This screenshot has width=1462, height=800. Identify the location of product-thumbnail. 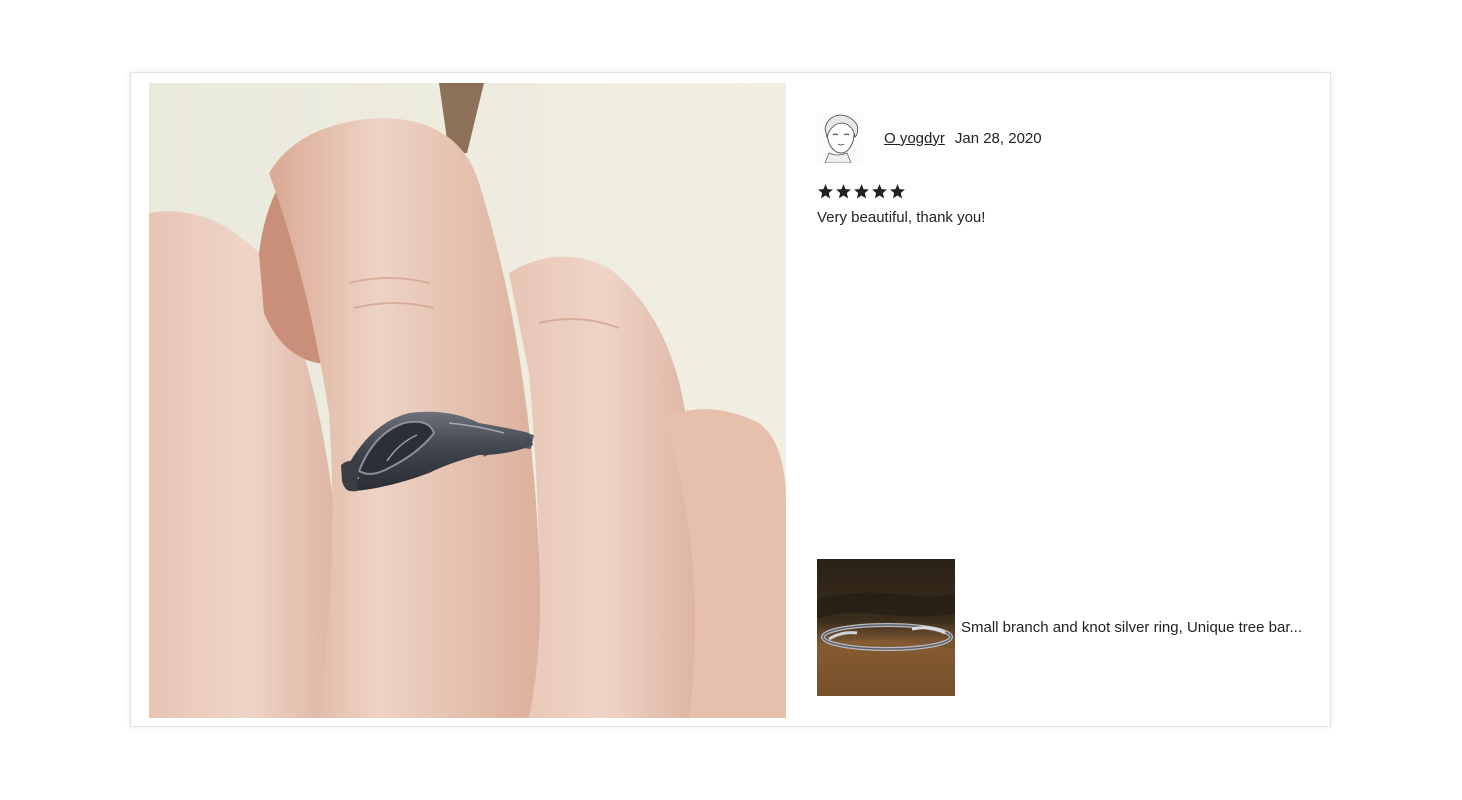
(886, 627).